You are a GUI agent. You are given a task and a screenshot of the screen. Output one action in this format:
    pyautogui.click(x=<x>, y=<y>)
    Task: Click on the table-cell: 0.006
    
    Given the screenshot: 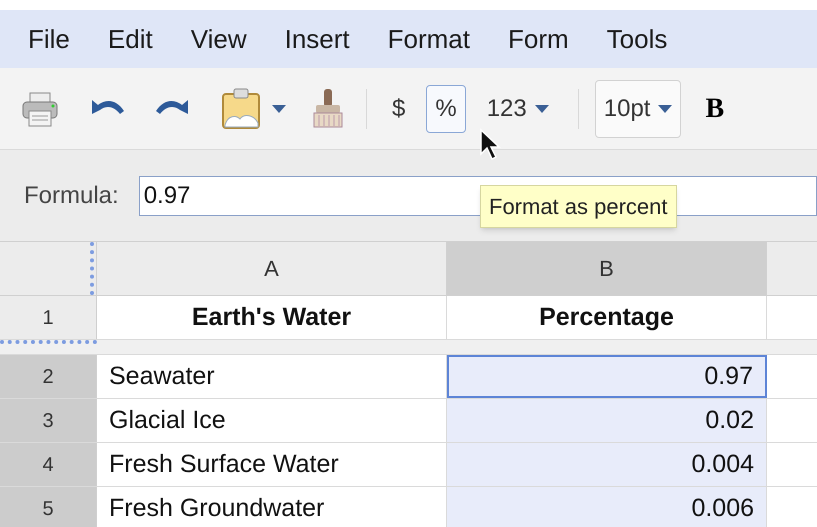 What is the action you would take?
    pyautogui.click(x=607, y=507)
    